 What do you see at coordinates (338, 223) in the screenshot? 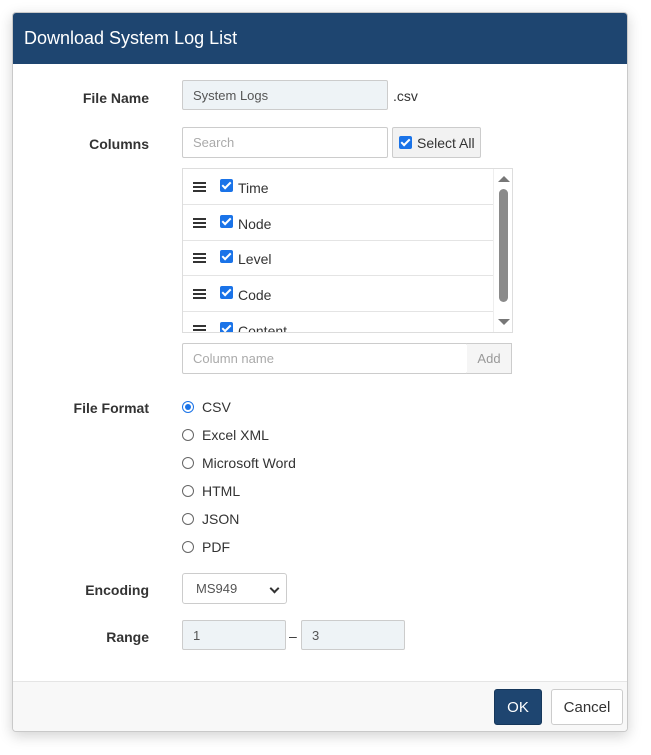
I see `list-item: Node` at bounding box center [338, 223].